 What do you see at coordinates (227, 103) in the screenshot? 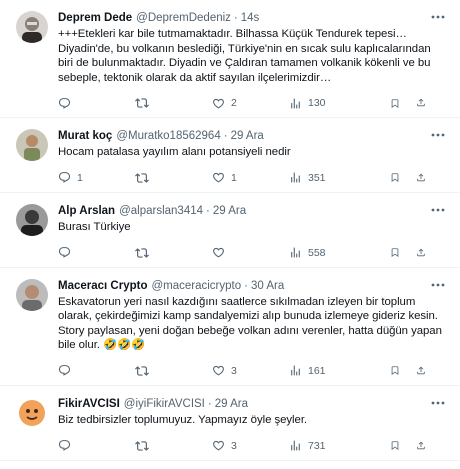
I see `like-button: 2` at bounding box center [227, 103].